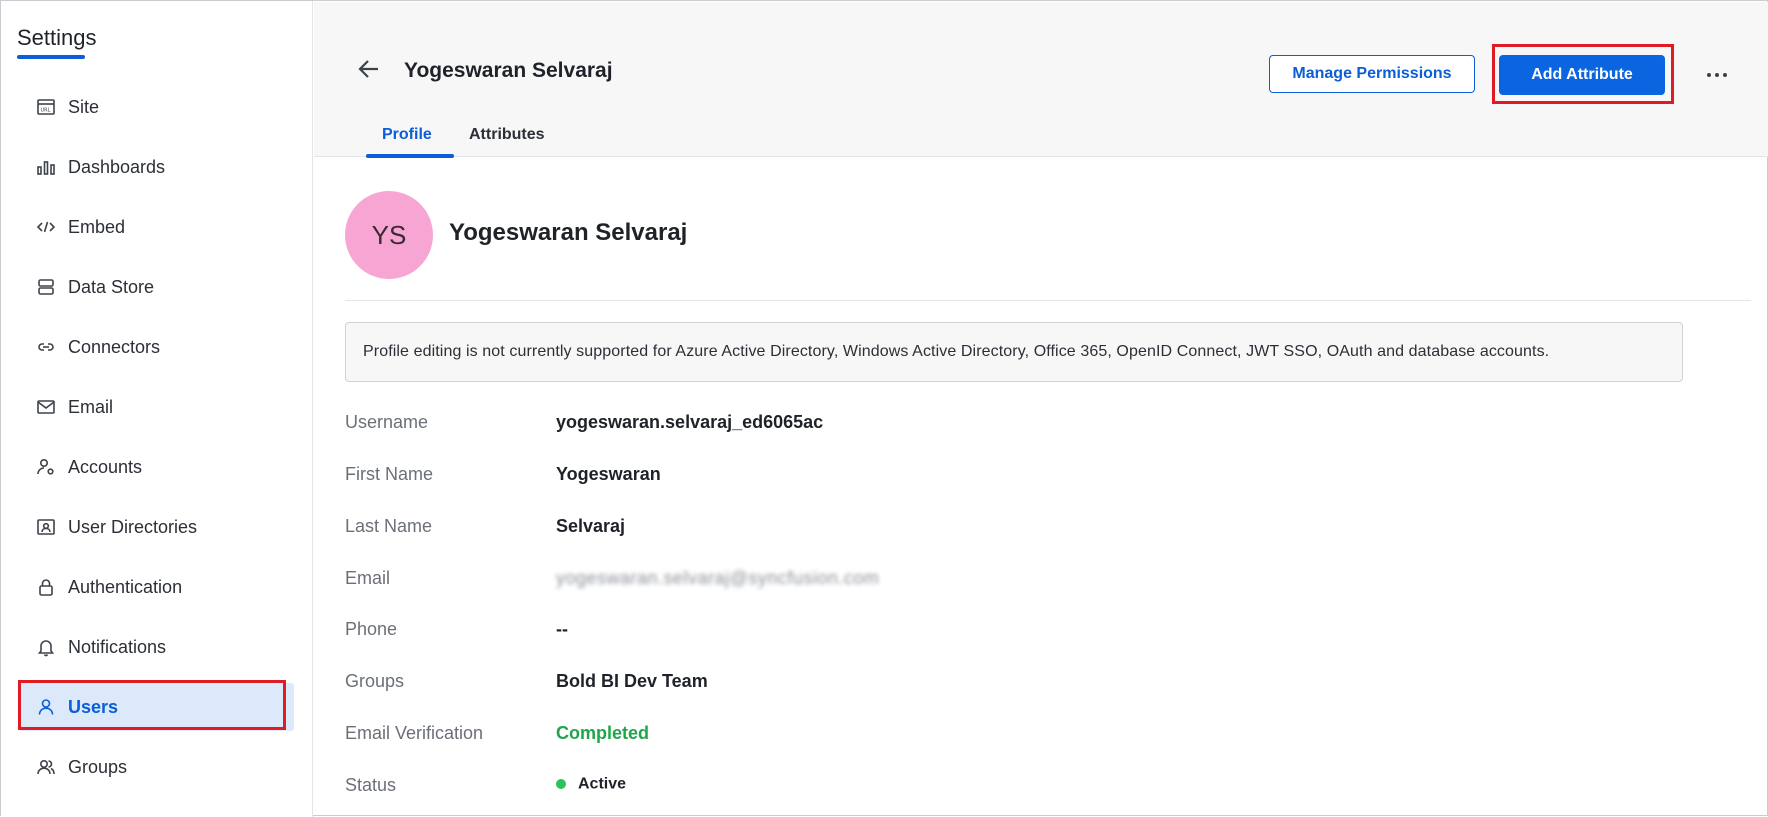 The height and width of the screenshot is (817, 1768). Describe the element at coordinates (57, 37) in the screenshot. I see `sidebar-title: Settings` at that location.